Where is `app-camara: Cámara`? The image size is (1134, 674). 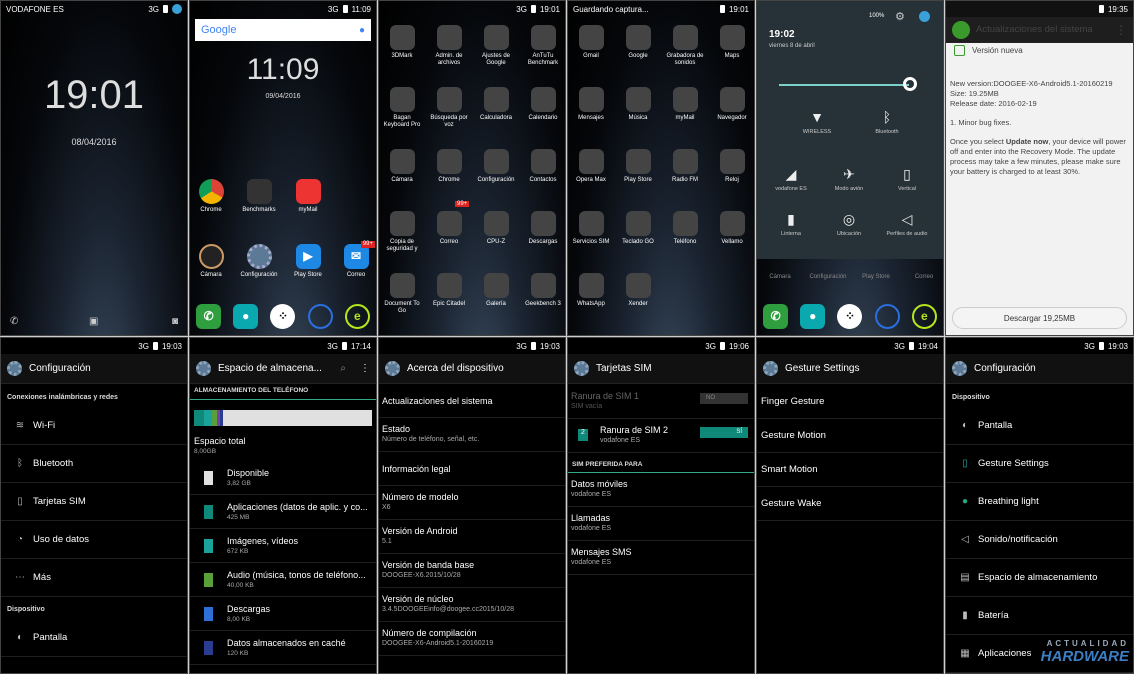 app-camara: Cámara is located at coordinates (211, 261).